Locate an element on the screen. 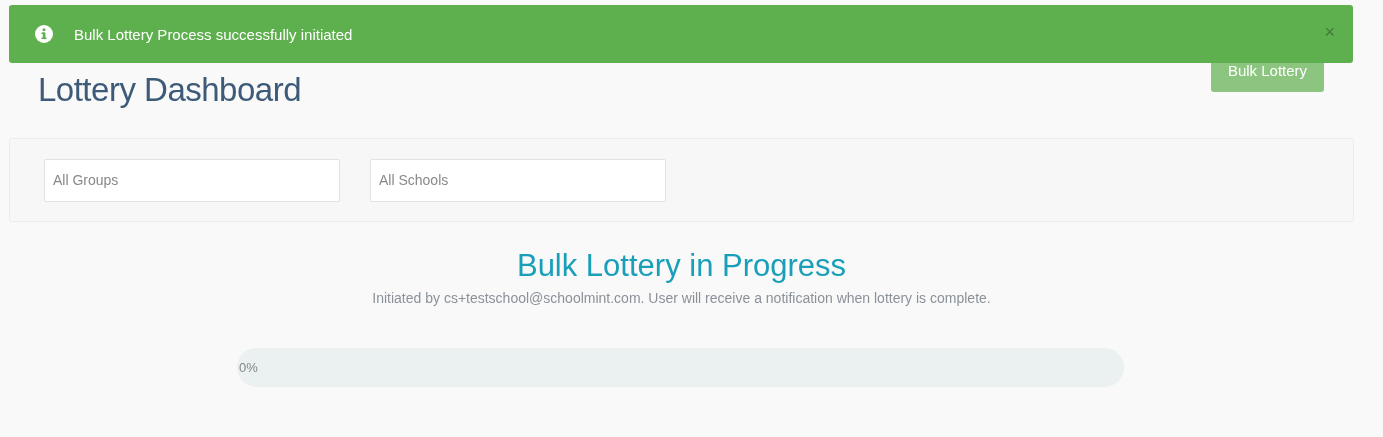 This screenshot has height=437, width=1383. toast-message: Bulk Lottery Process successfully initiated is located at coordinates (214, 34).